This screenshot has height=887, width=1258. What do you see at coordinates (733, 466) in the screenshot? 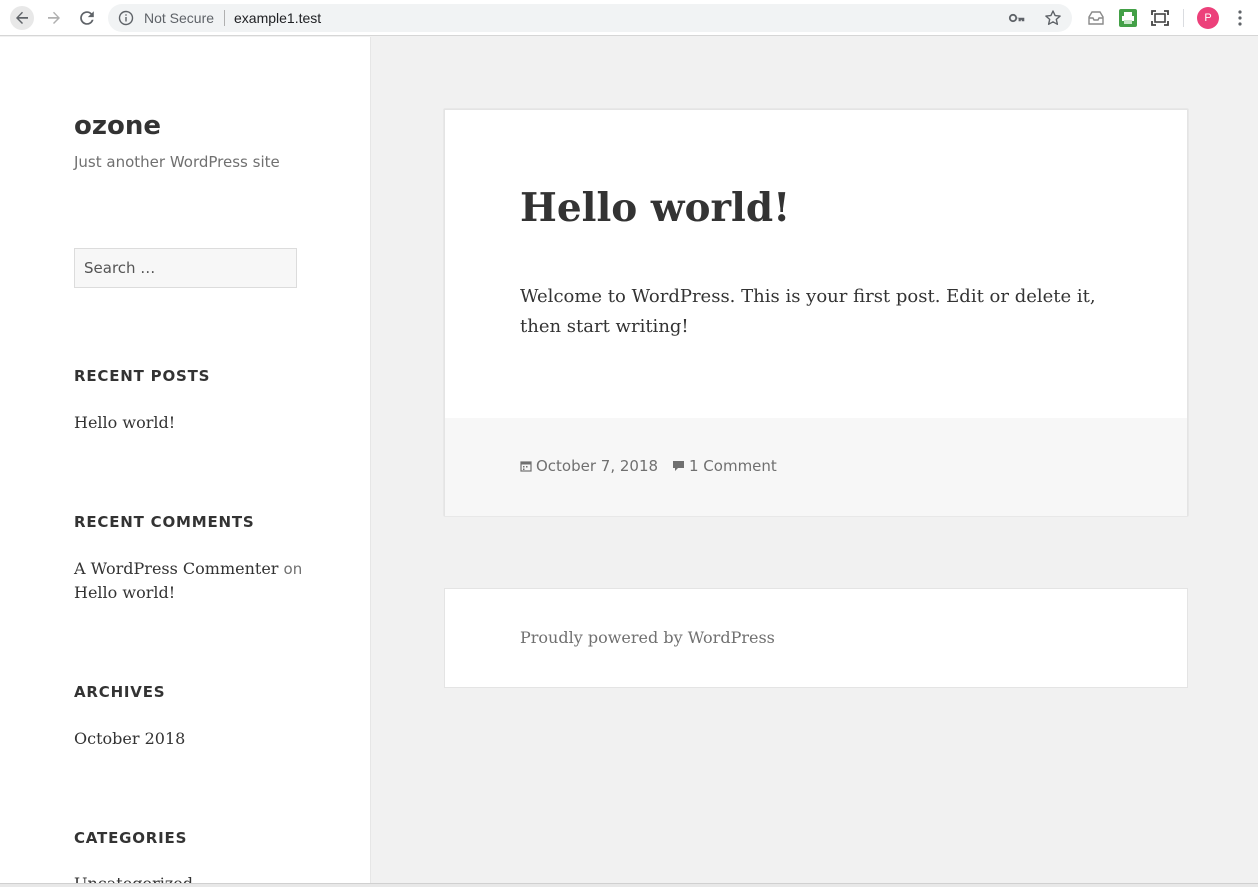
I see `post-comments-count: 1 Comment` at bounding box center [733, 466].